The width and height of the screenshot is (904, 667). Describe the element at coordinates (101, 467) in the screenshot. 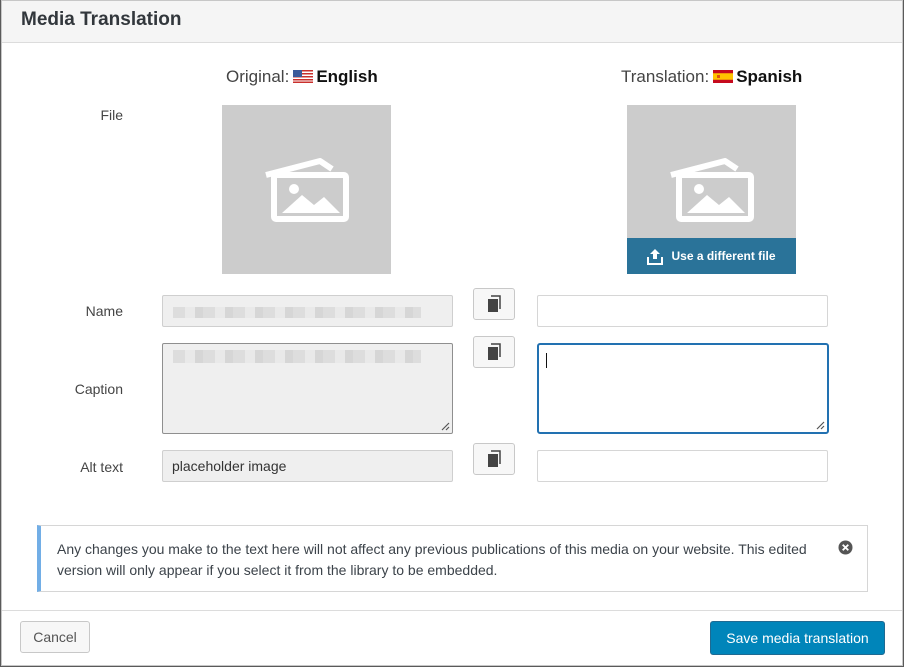

I see `alt-text-label: Alt text` at that location.